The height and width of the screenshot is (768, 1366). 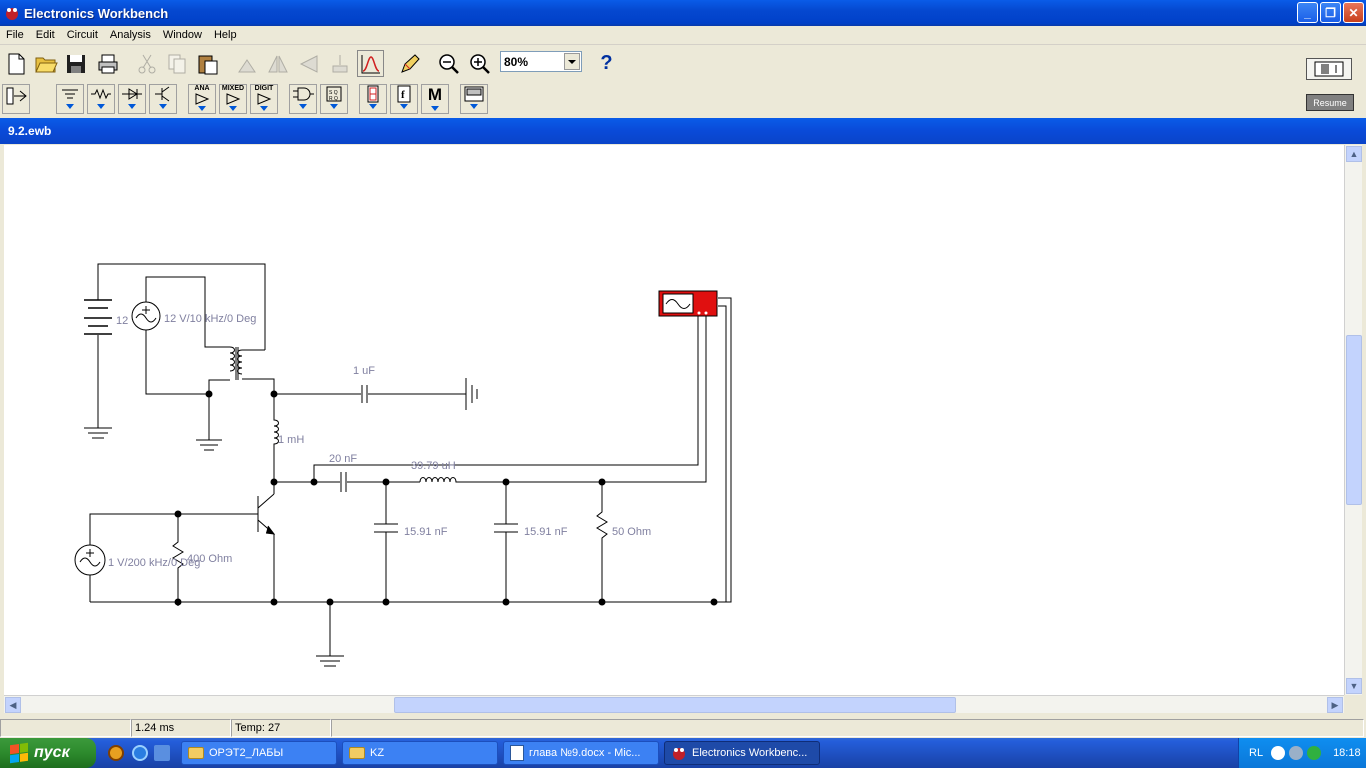 I want to click on app-icon, so click(x=12, y=13).